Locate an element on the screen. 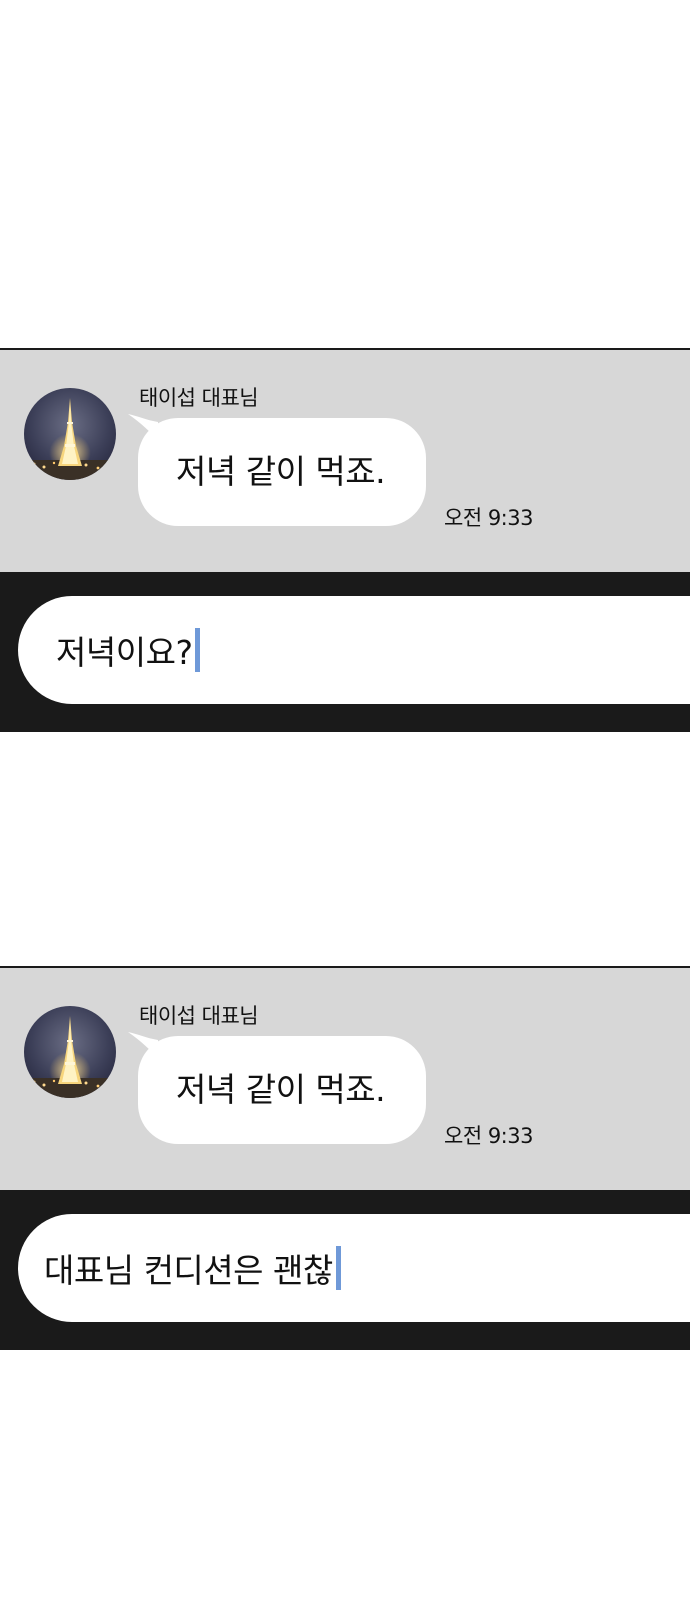 This screenshot has height=1600, width=690. message-input-bar: 저녁이요? is located at coordinates (345, 652).